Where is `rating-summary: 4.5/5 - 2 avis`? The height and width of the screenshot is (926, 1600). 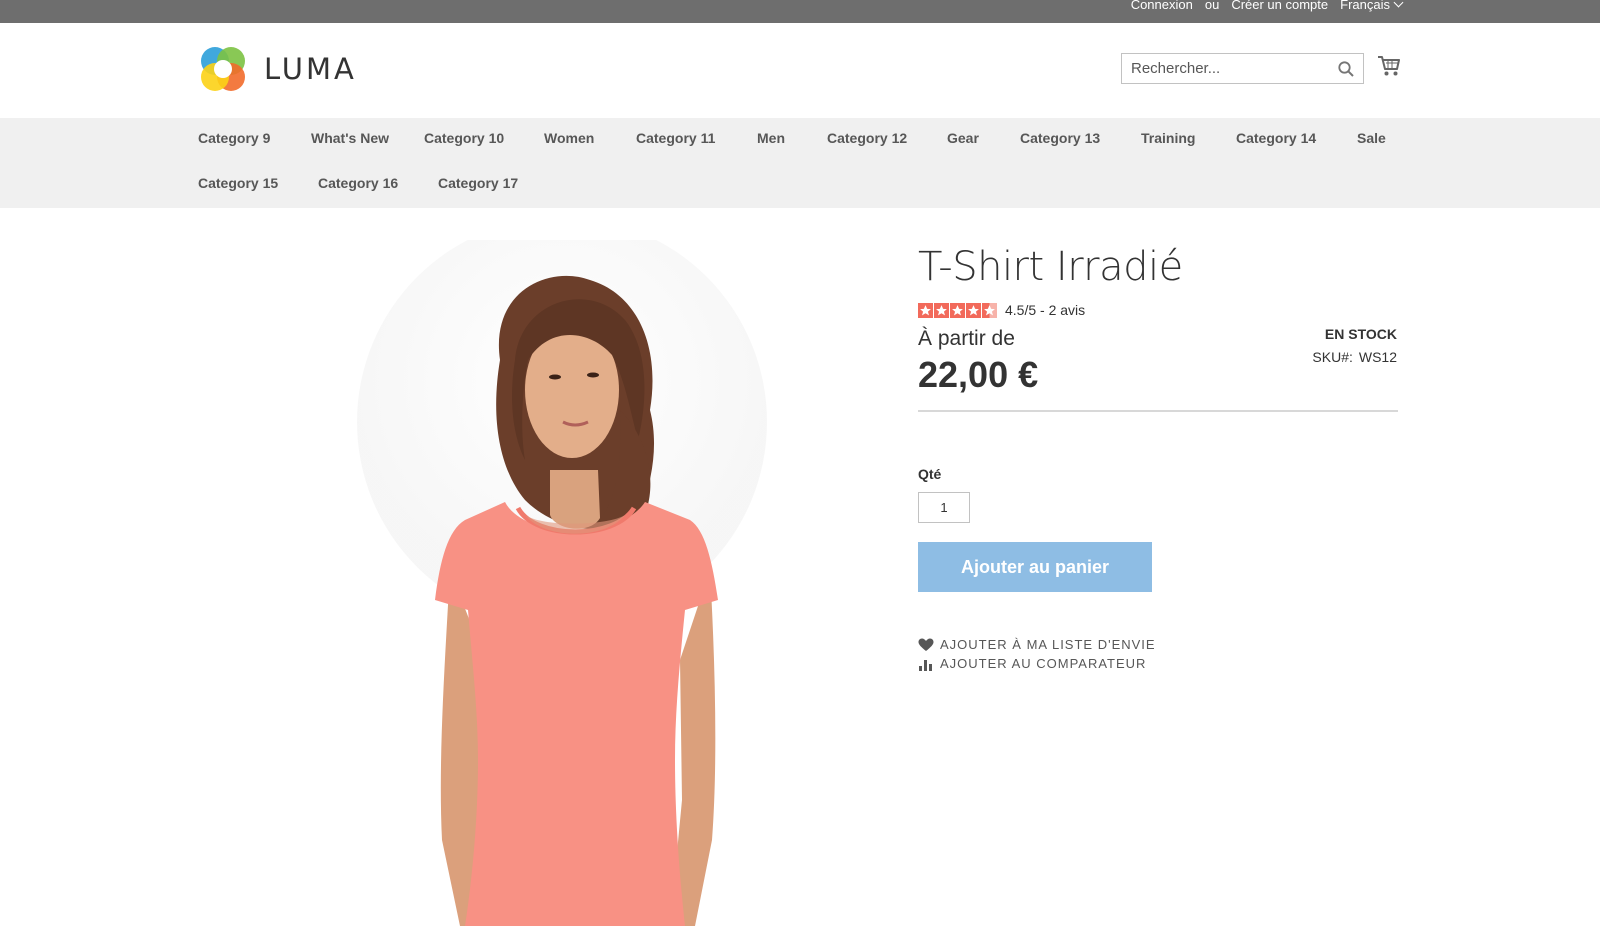 rating-summary: 4.5/5 - 2 avis is located at coordinates (1045, 310).